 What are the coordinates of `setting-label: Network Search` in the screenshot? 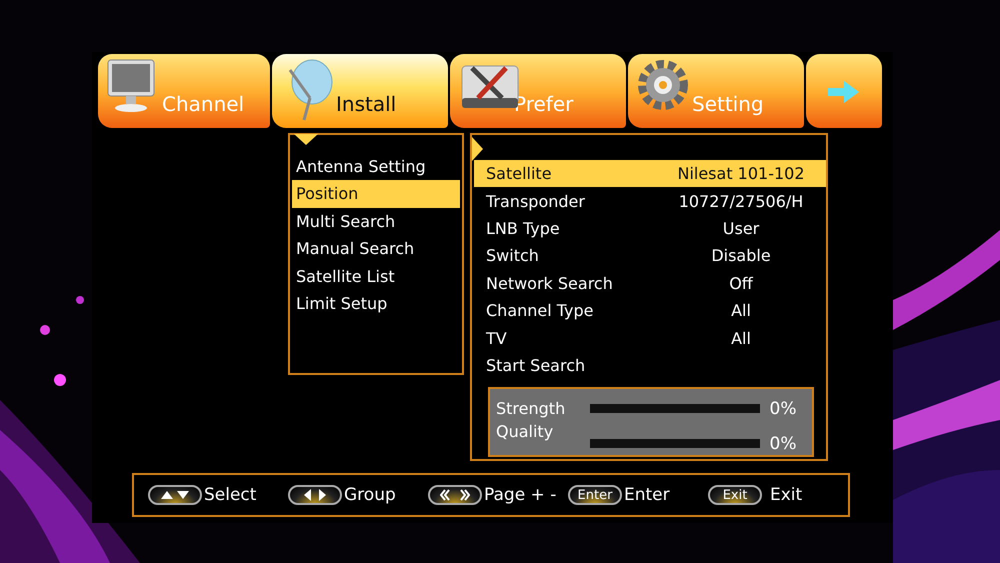 It's located at (549, 283).